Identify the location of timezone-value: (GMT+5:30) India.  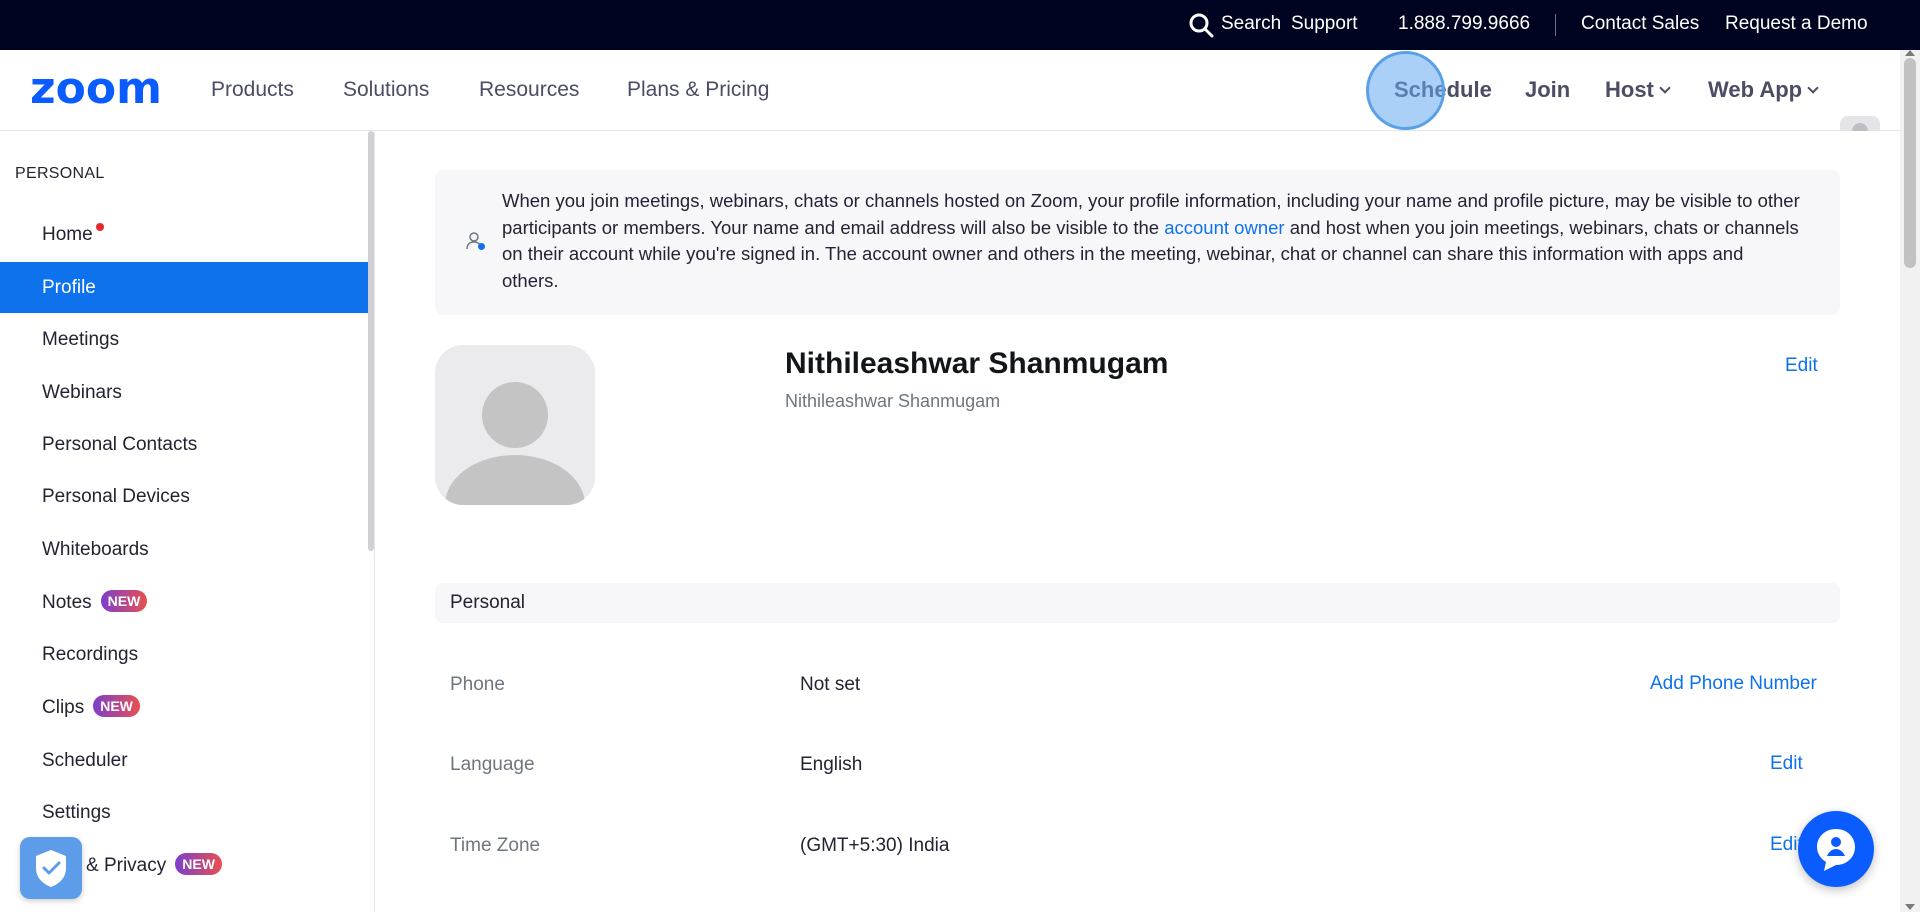
(875, 845).